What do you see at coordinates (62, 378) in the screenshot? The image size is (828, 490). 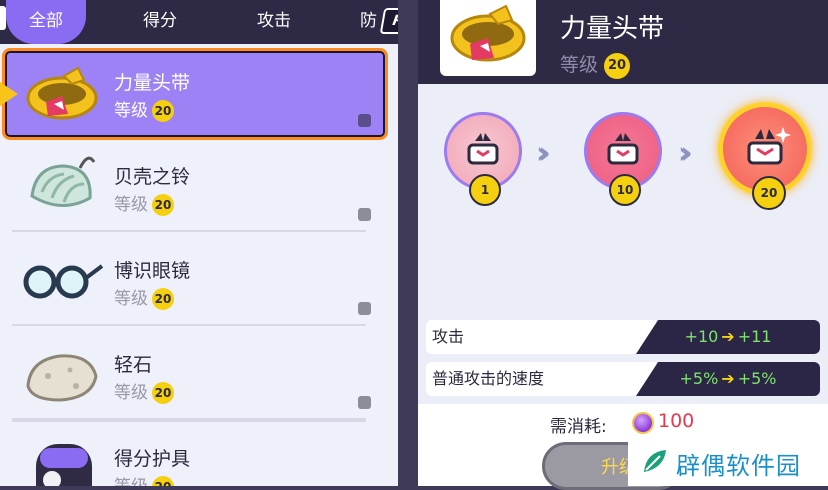 I see `stone-icon` at bounding box center [62, 378].